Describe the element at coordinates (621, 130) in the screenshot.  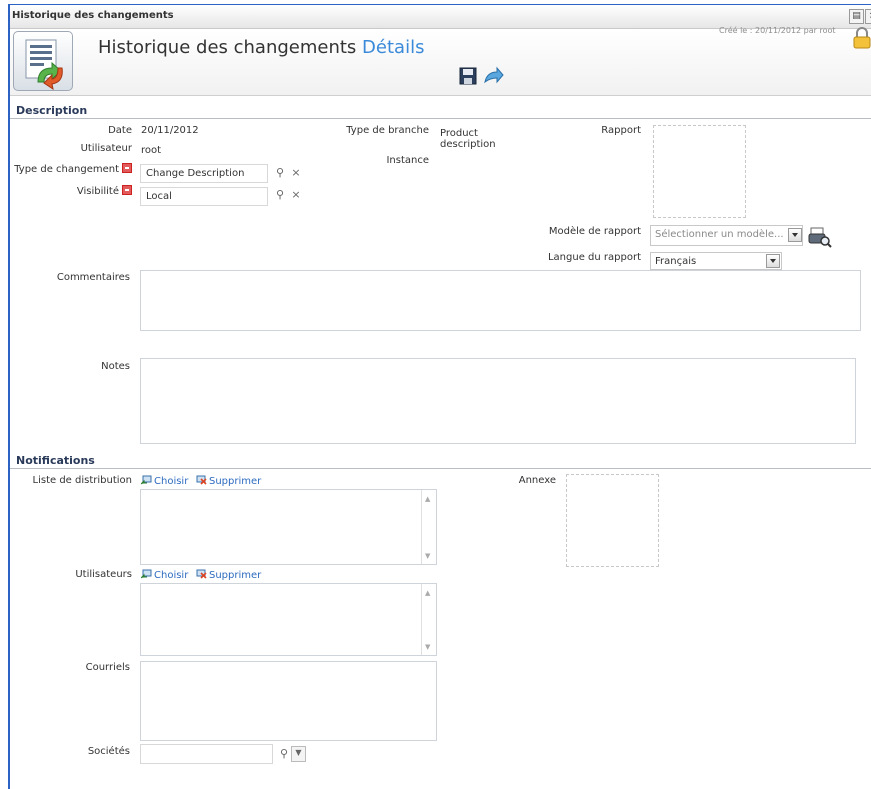
I see `report-label: Rapport` at that location.